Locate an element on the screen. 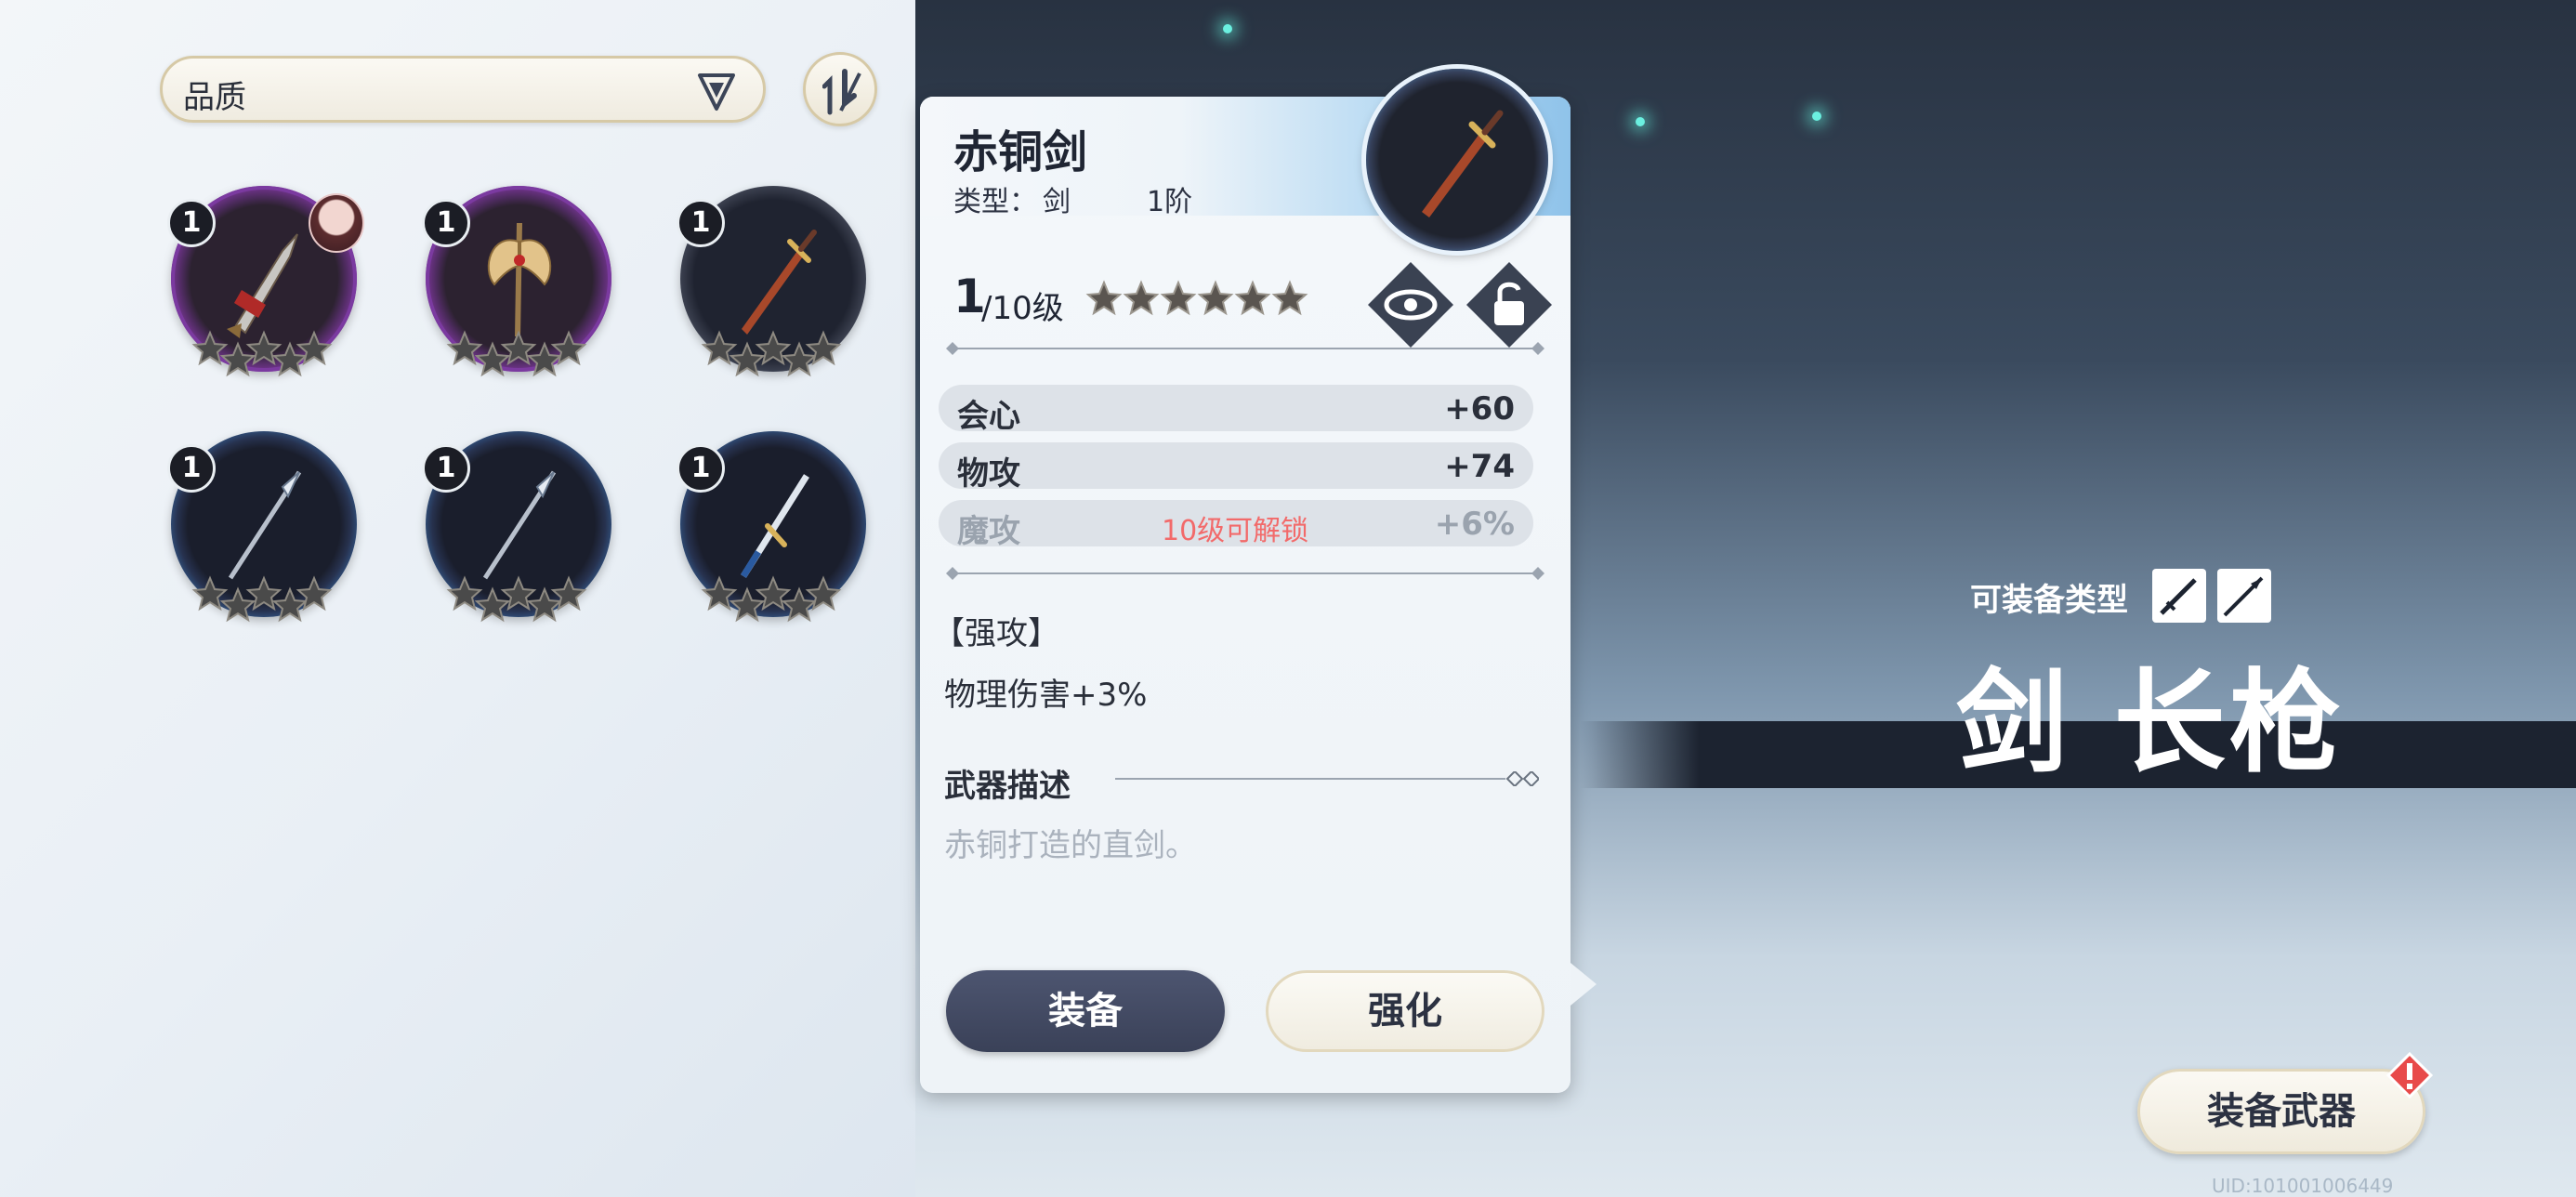 Image resolution: width=2576 pixels, height=1197 pixels. weapon-portrait is located at coordinates (1457, 160).